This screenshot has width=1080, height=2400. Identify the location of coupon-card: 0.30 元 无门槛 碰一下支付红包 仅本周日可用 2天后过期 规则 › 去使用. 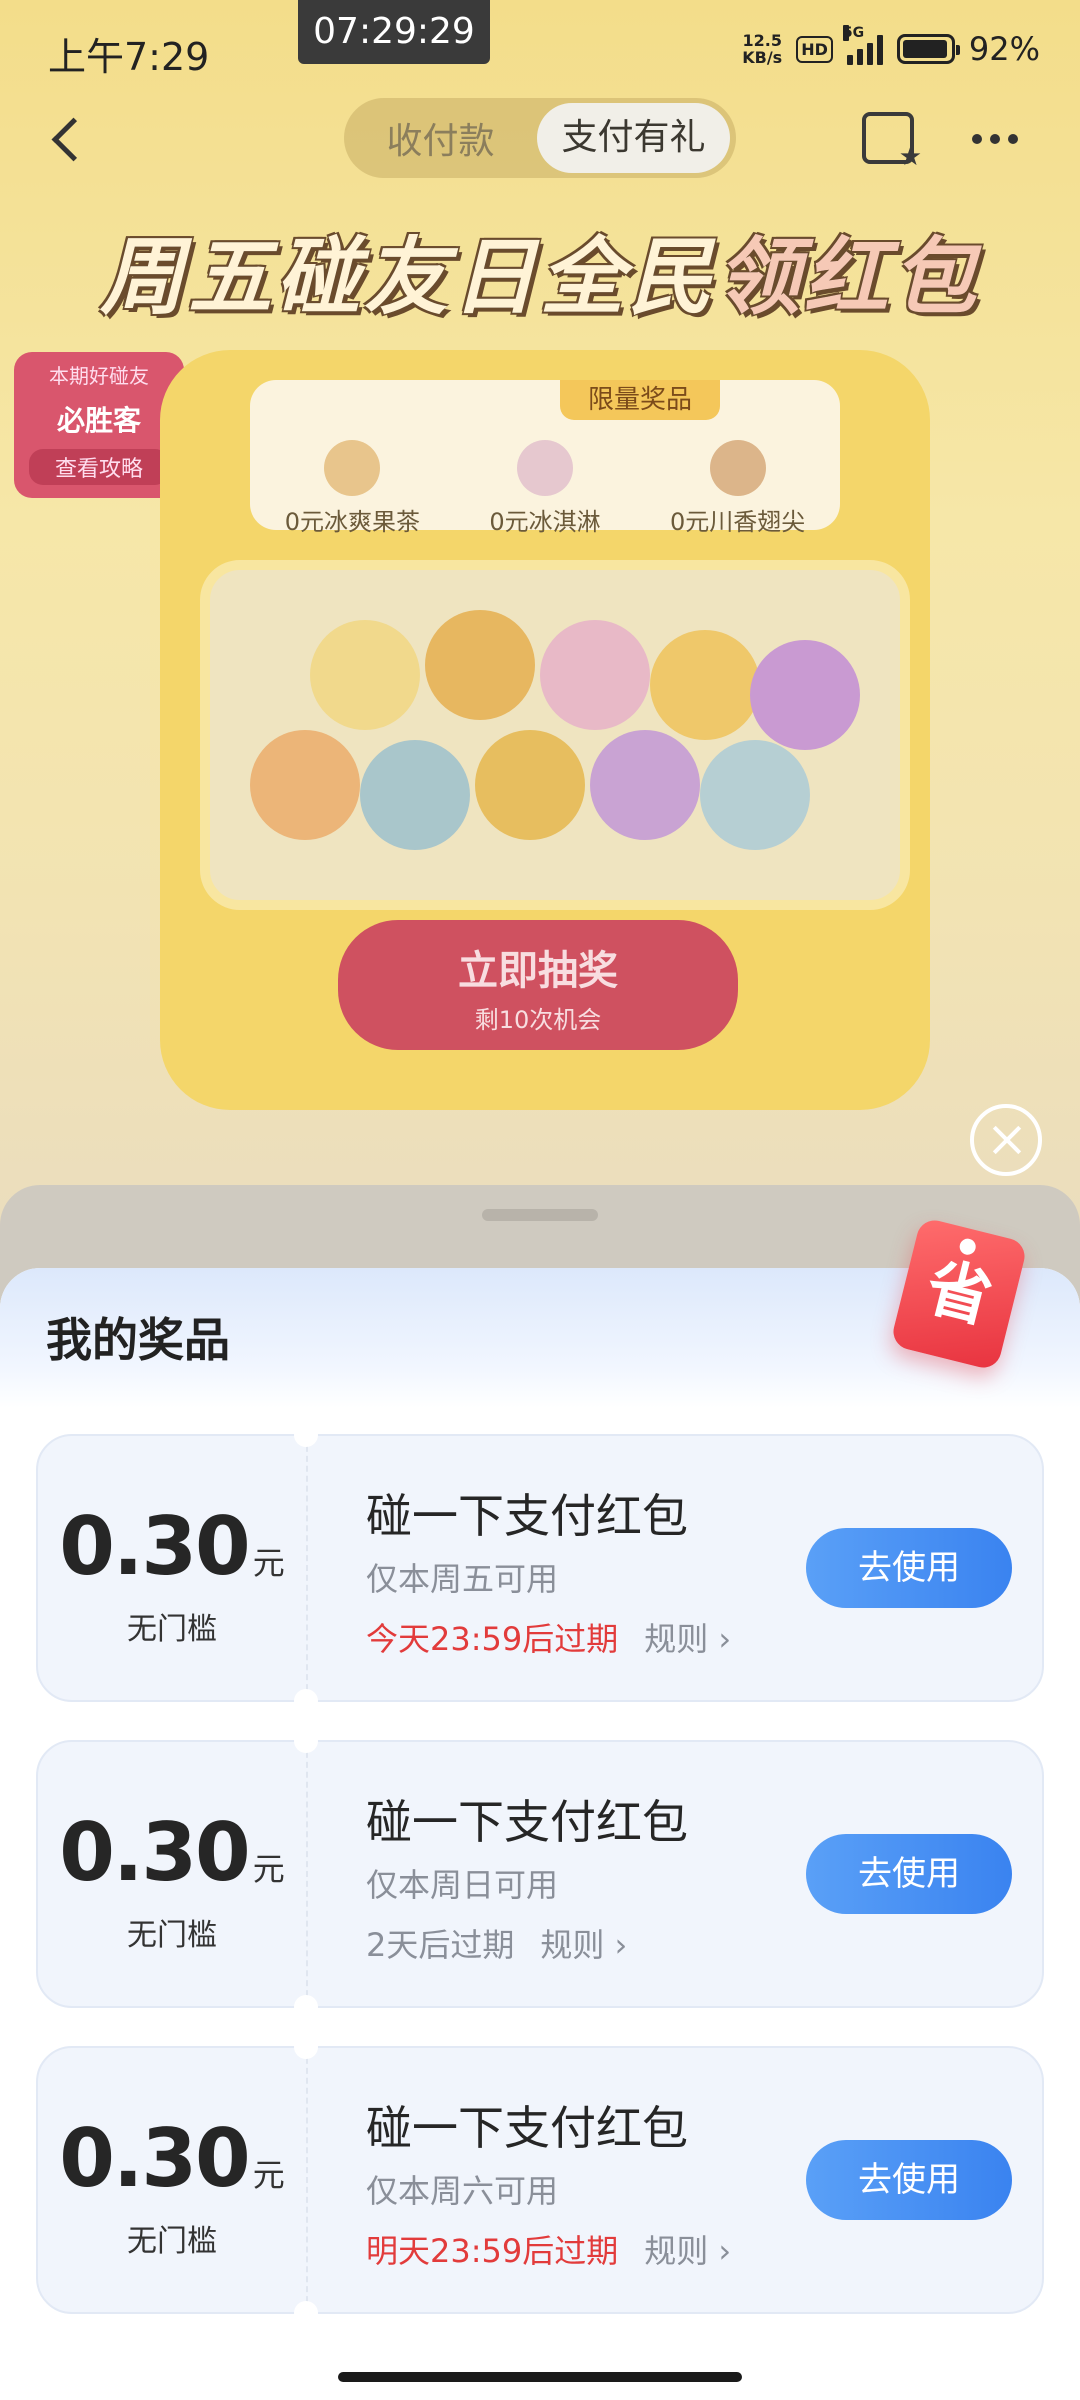
(540, 1874).